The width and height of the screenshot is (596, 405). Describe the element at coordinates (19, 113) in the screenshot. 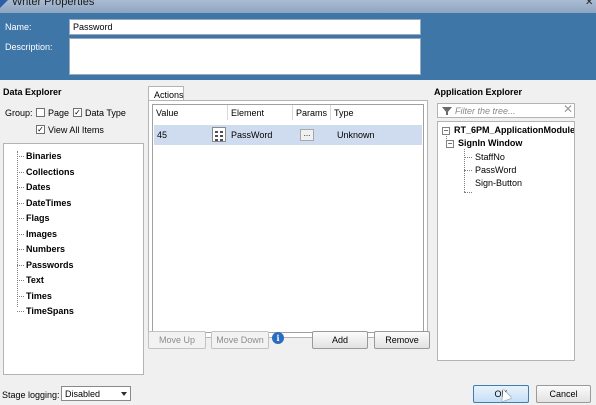

I see `group-label: Group:` at that location.